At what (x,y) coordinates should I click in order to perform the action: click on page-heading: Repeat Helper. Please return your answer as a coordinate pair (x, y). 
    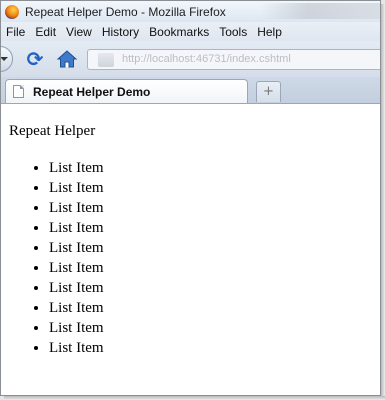
    Looking at the image, I should click on (52, 131).